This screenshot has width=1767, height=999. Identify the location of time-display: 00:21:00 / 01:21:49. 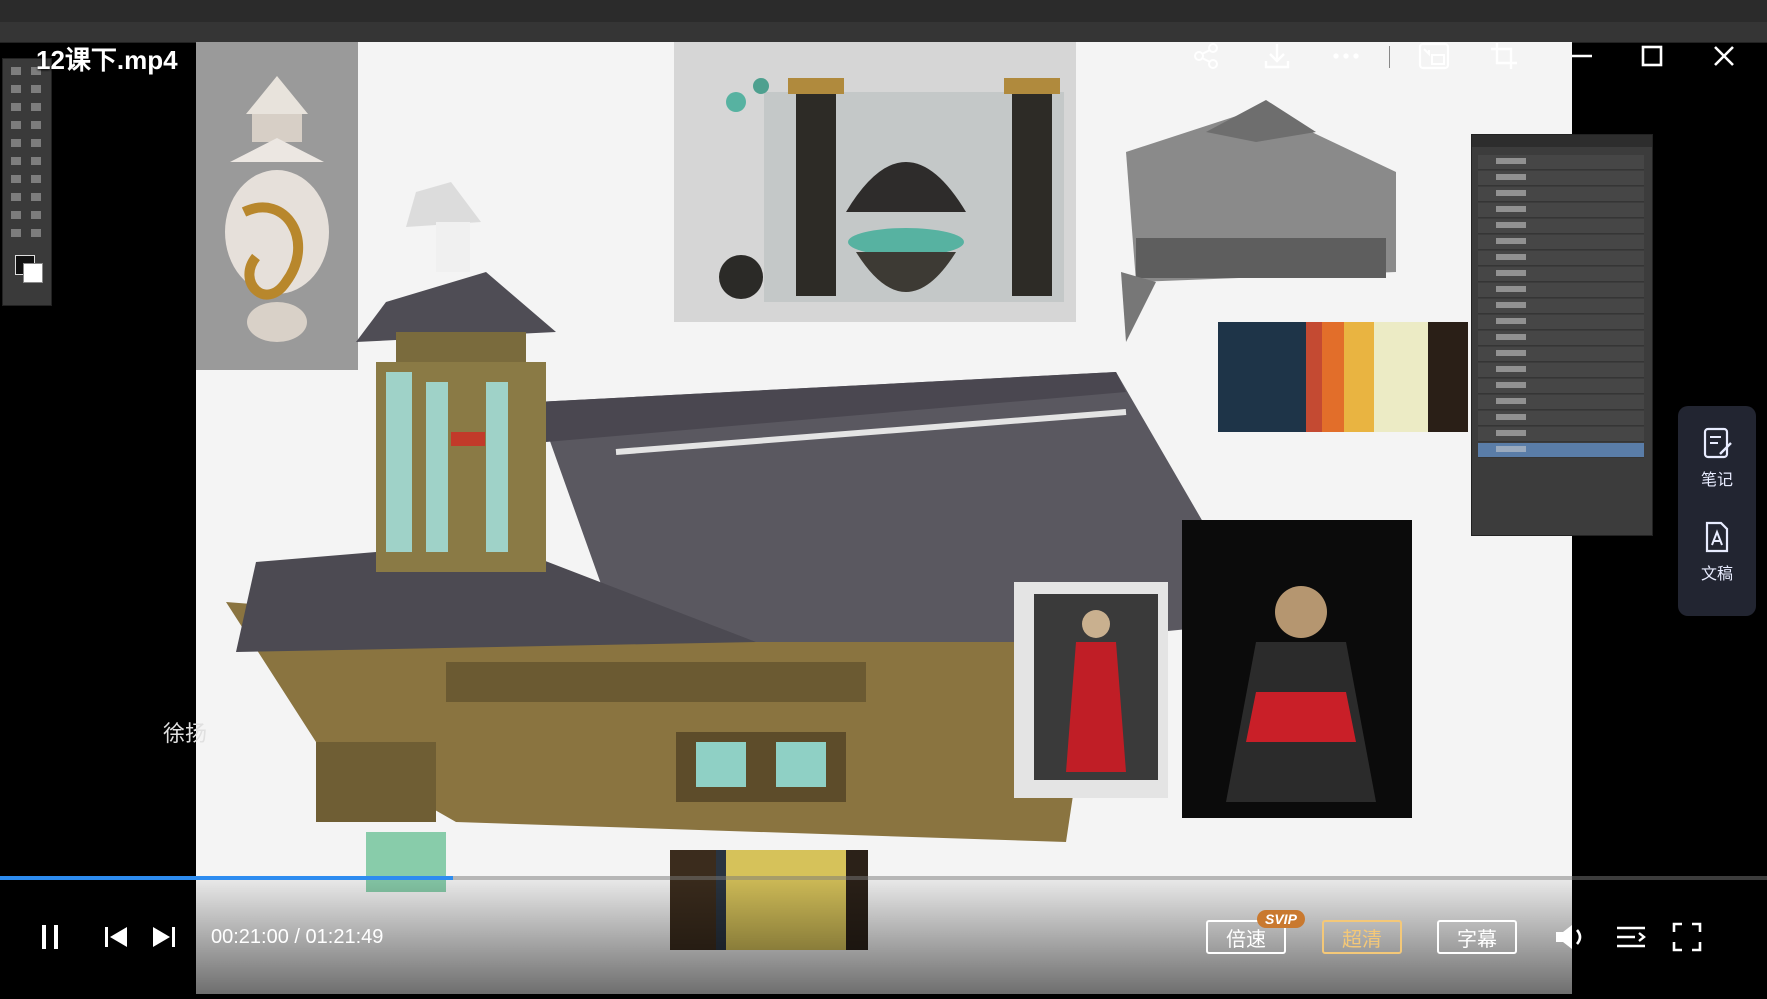
(297, 937).